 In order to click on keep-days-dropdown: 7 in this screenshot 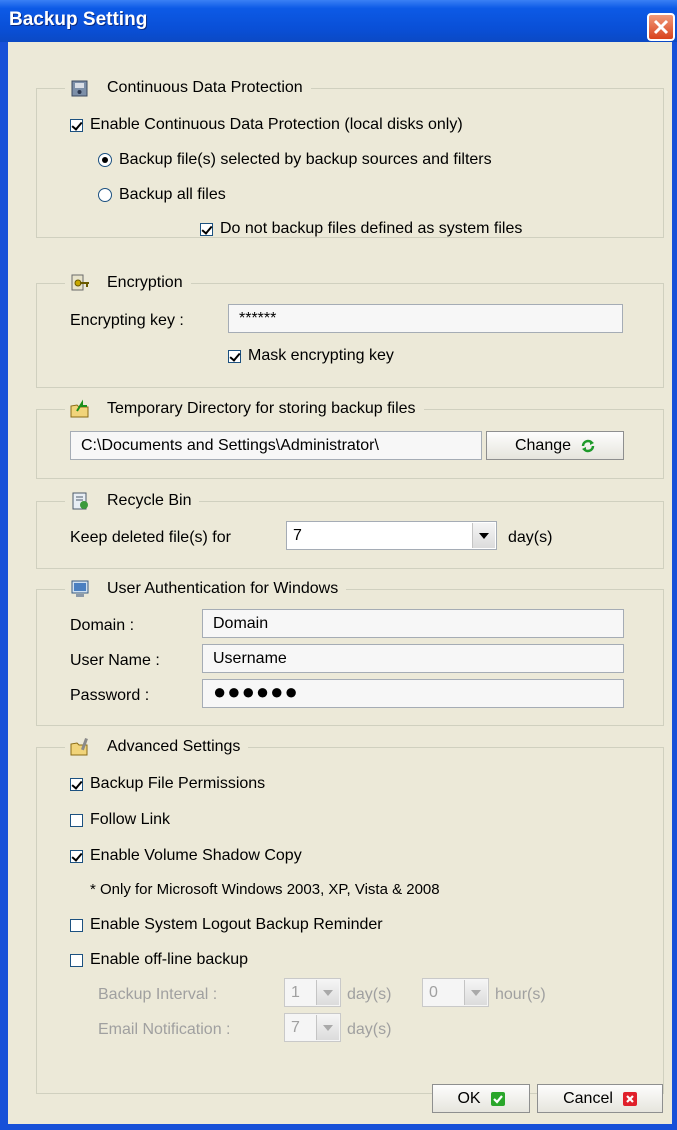, I will do `click(391, 535)`.